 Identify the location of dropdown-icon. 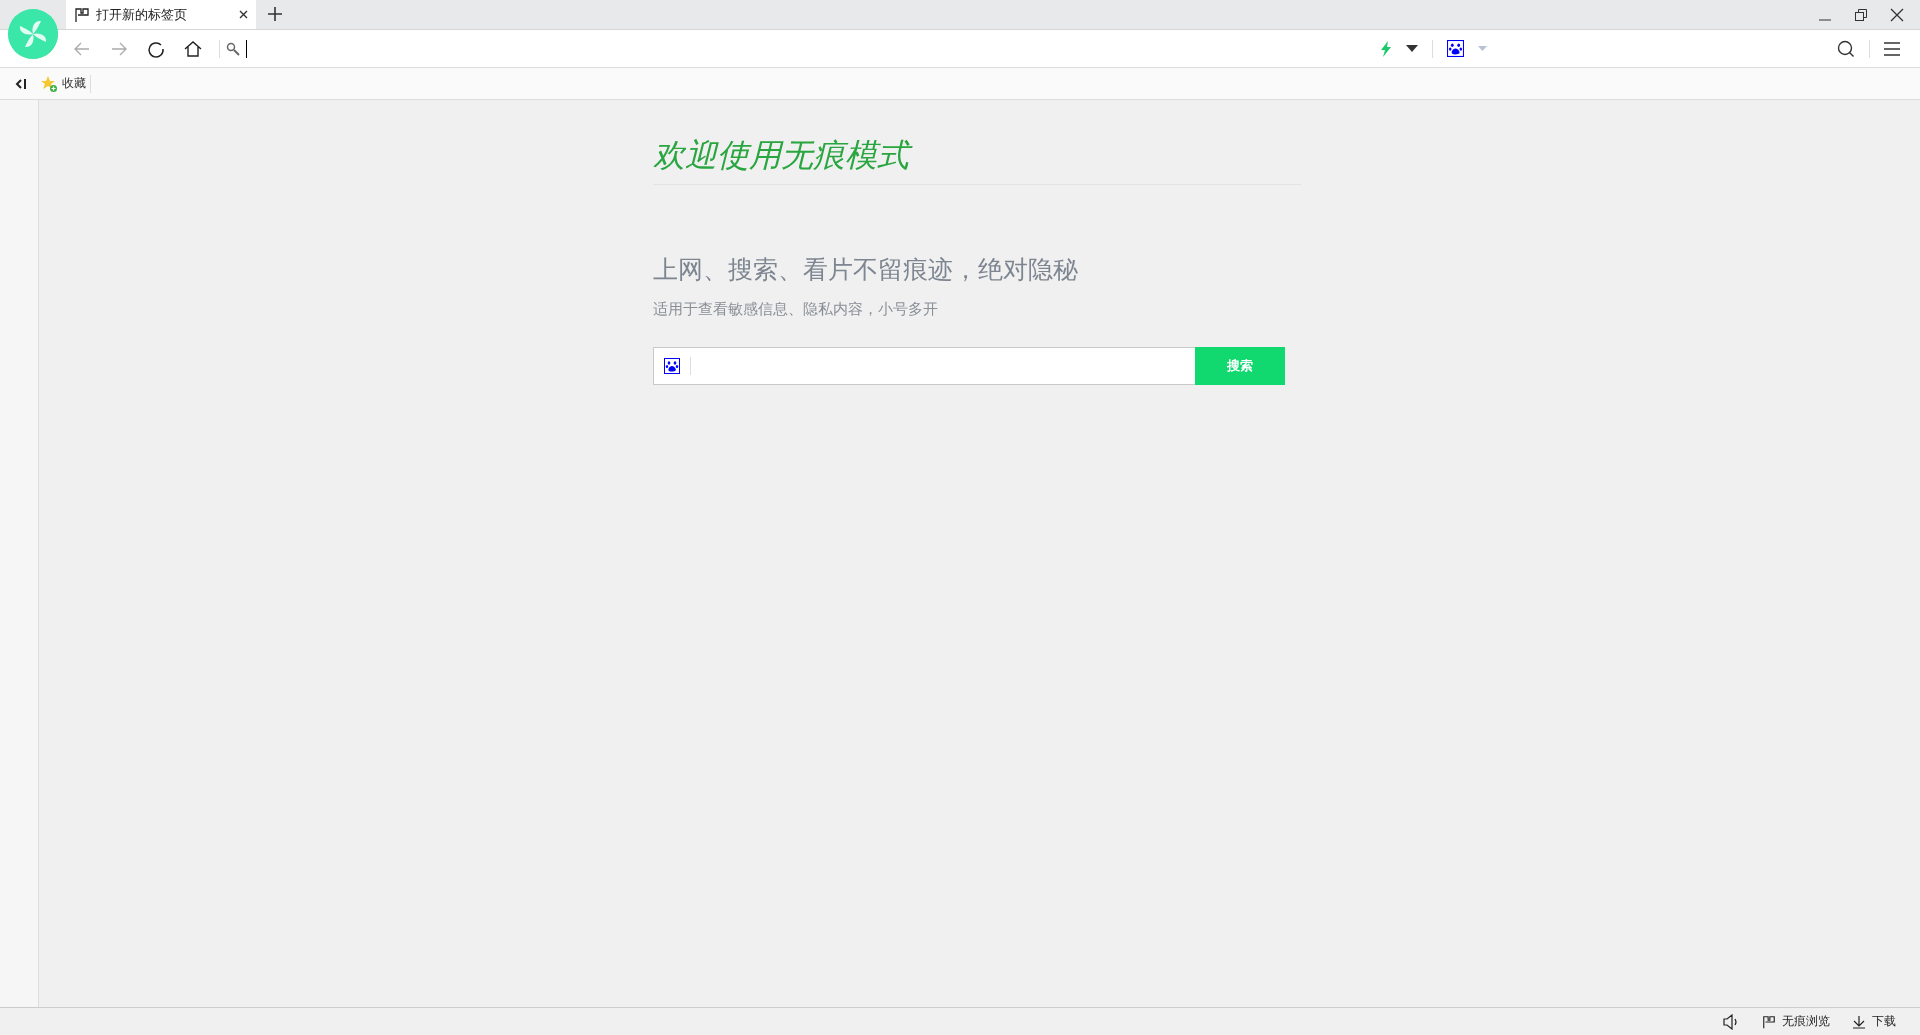
(1412, 48).